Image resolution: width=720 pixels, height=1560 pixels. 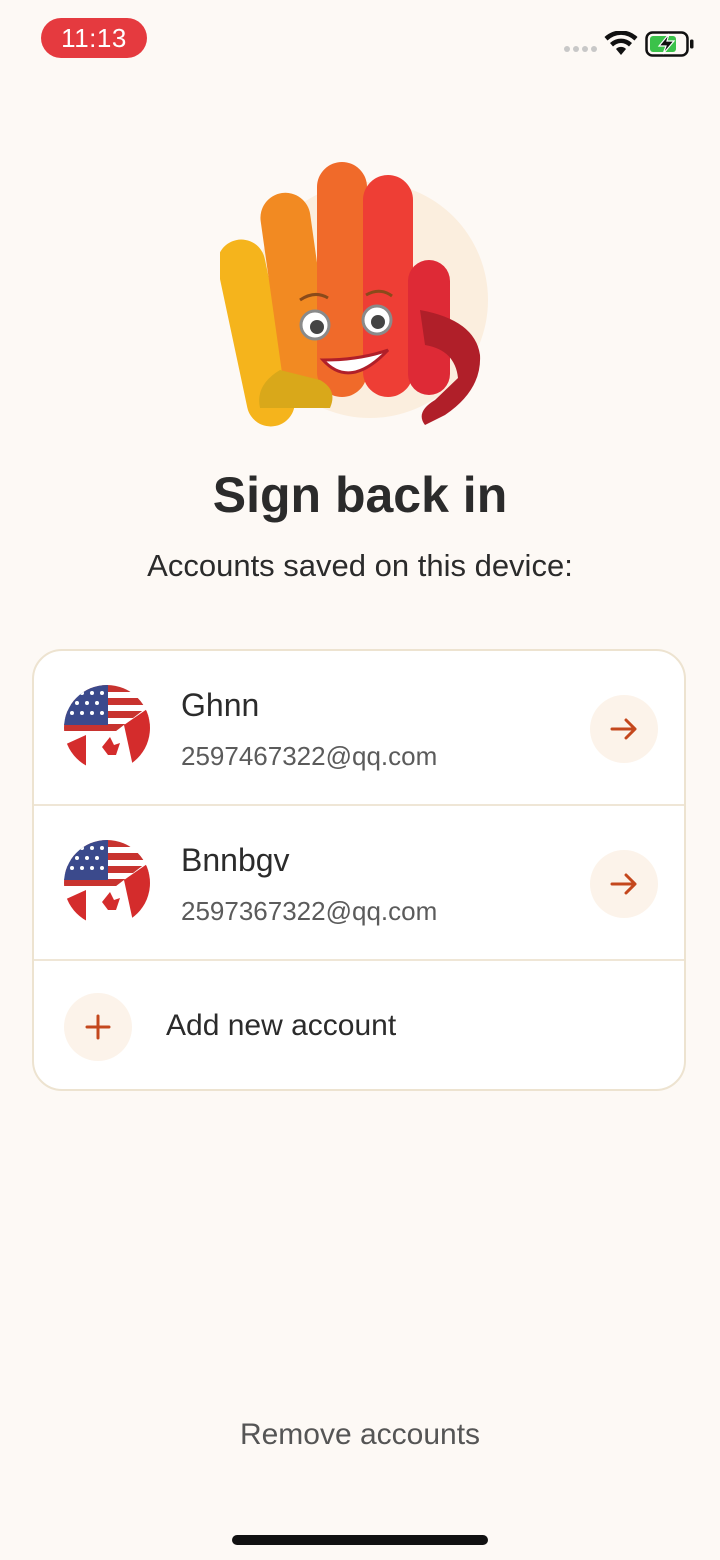 I want to click on add-new-account-button: Add new account, so click(x=359, y=1025).